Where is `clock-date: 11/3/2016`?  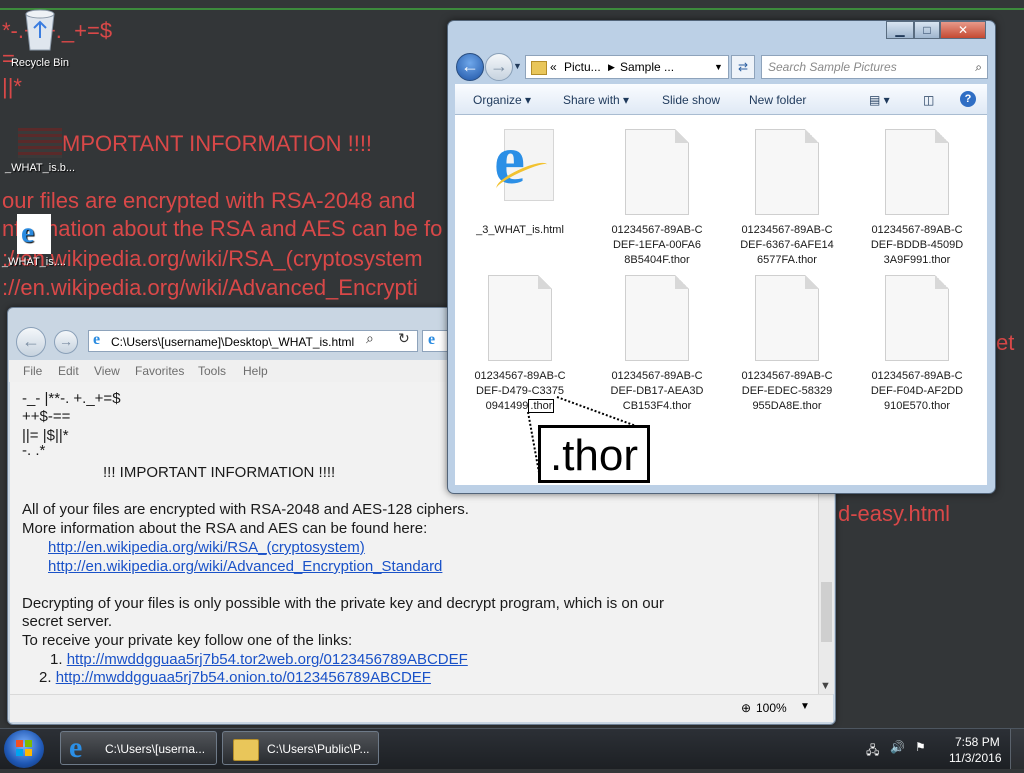 clock-date: 11/3/2016 is located at coordinates (975, 758).